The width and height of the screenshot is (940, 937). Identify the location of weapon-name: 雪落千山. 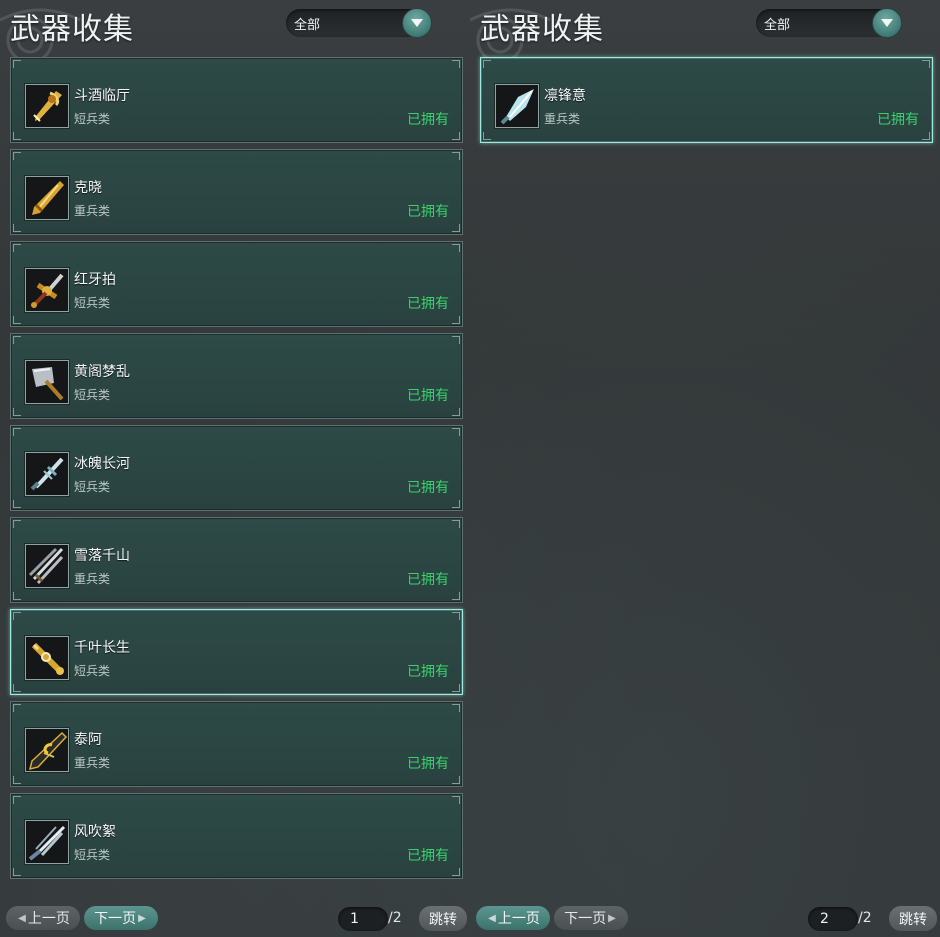
(102, 556).